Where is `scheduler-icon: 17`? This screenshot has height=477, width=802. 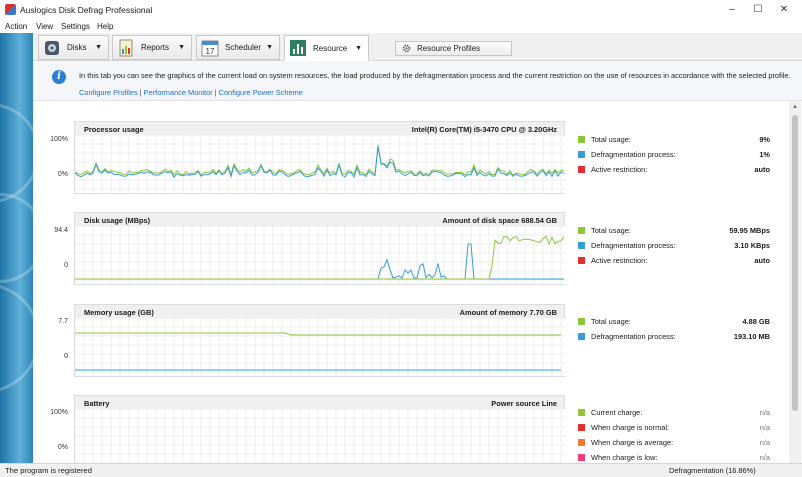 scheduler-icon: 17 is located at coordinates (210, 48).